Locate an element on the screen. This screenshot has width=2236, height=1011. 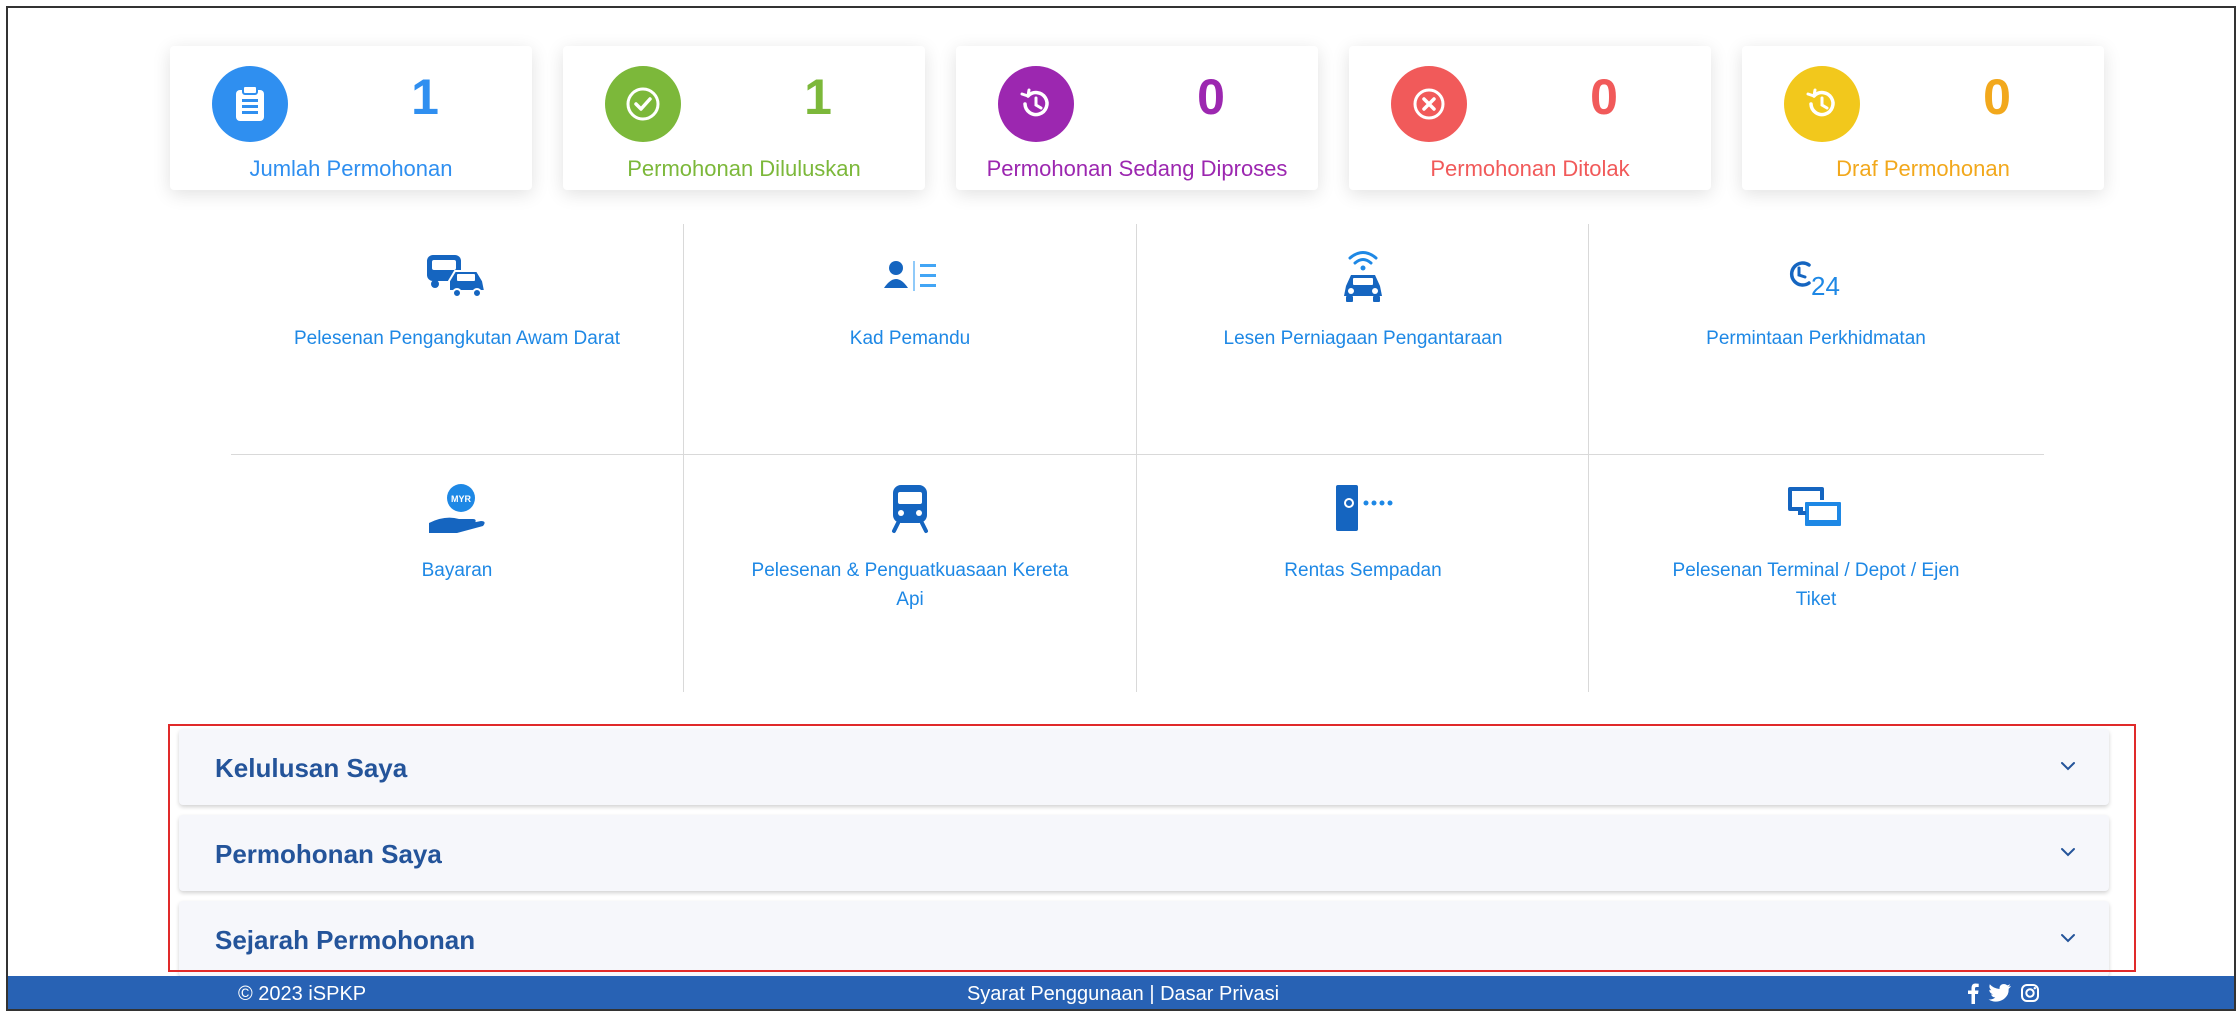
accordion-title: Kelulusan Saya is located at coordinates (311, 768).